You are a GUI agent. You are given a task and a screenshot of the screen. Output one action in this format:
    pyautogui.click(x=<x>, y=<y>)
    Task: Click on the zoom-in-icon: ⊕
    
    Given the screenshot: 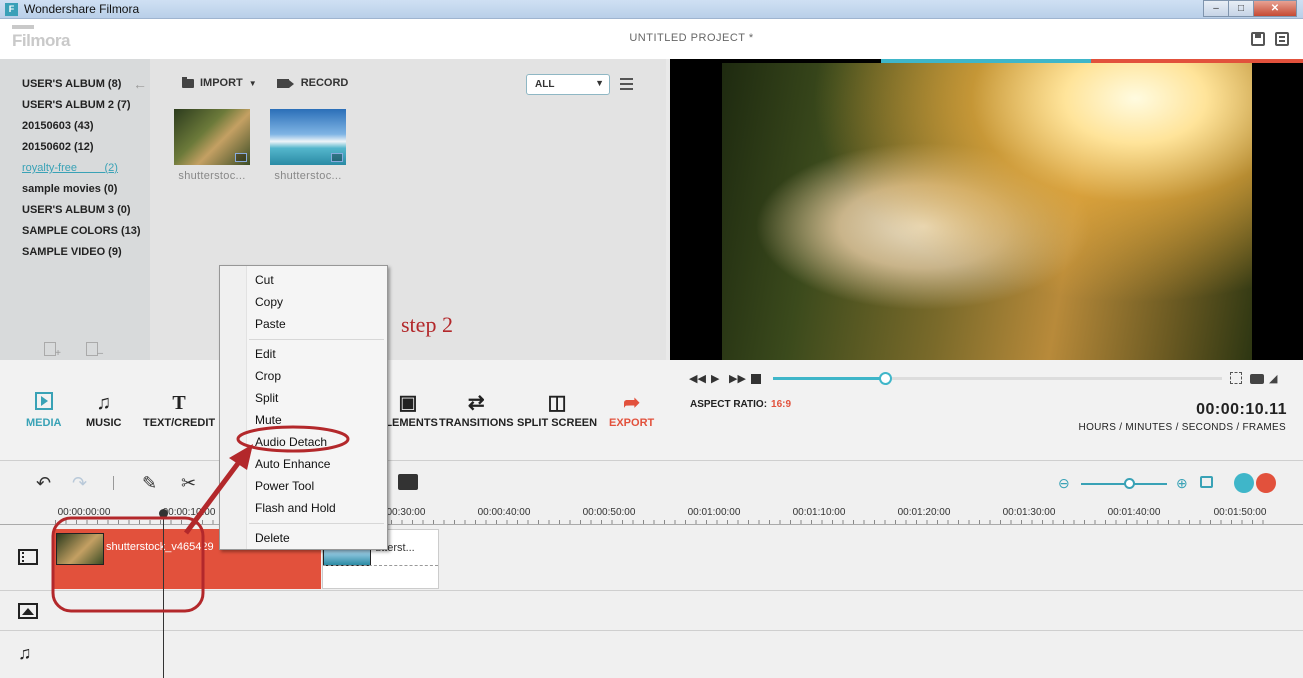 What is the action you would take?
    pyautogui.click(x=1182, y=483)
    